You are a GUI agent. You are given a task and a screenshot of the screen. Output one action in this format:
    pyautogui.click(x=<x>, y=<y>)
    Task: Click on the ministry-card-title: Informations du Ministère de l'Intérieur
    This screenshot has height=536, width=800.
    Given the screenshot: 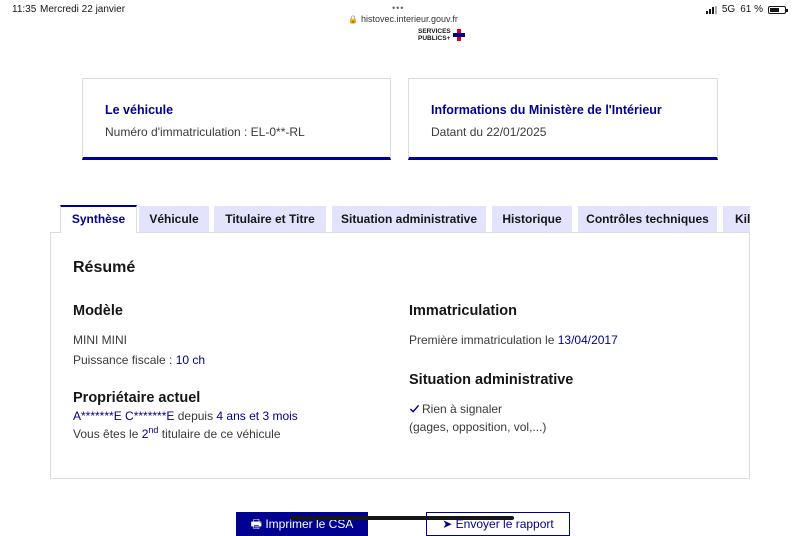 What is the action you would take?
    pyautogui.click(x=546, y=110)
    